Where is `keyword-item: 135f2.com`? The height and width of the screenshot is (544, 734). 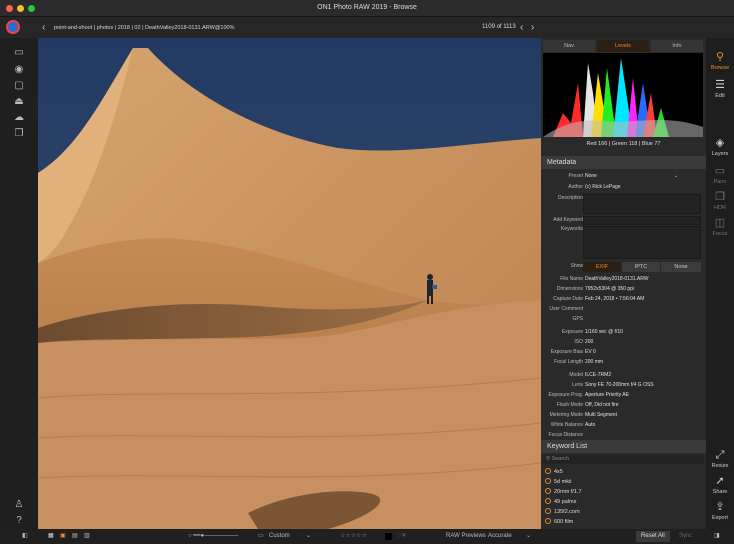
keyword-item: 135f2.com is located at coordinates (562, 511).